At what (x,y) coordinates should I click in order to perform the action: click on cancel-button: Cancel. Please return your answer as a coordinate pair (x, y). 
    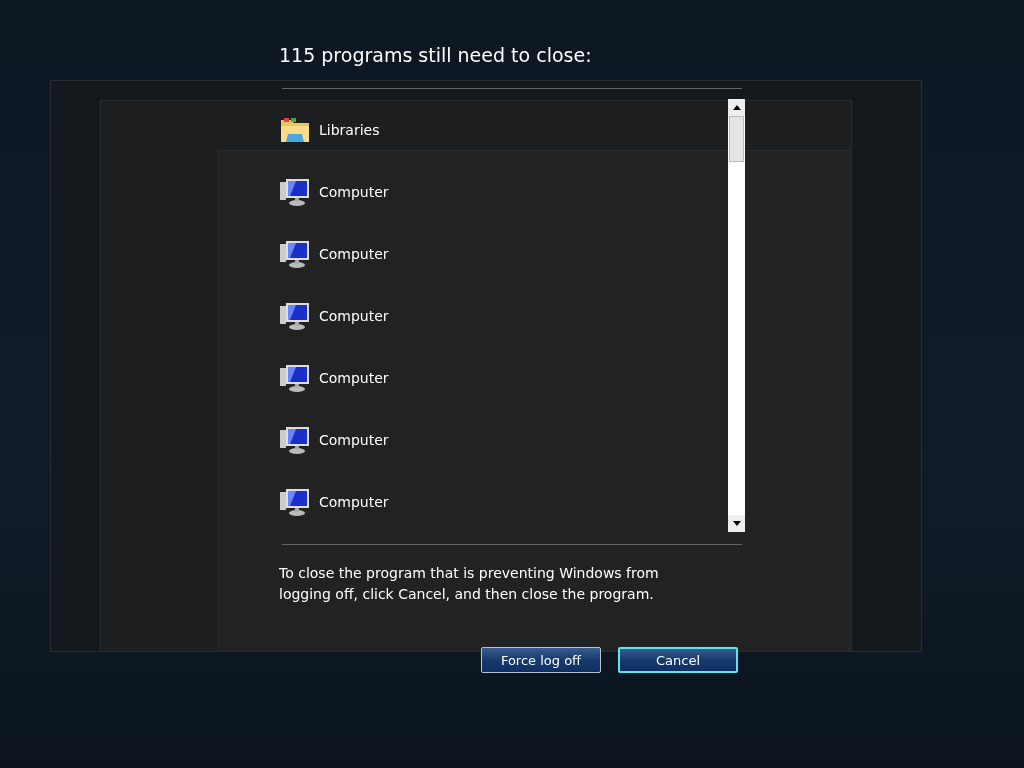
    Looking at the image, I should click on (678, 660).